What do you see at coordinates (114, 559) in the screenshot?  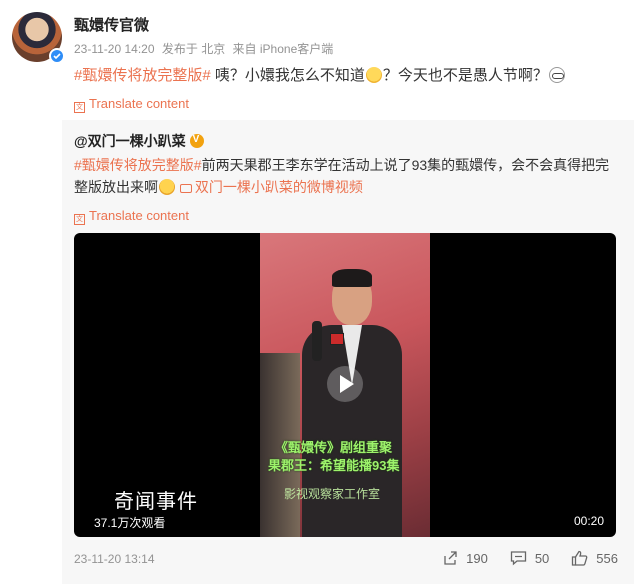 I see `repost-time: 23-11-20 13:14` at bounding box center [114, 559].